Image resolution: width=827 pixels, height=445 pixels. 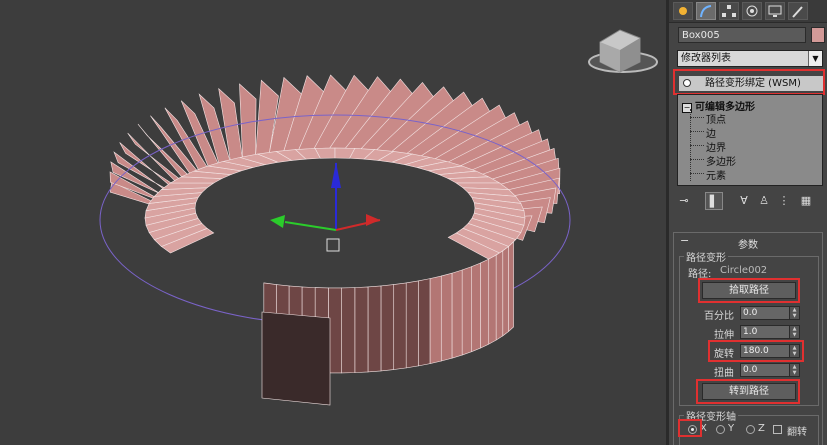 I want to click on flip-checkbox, so click(x=777, y=429).